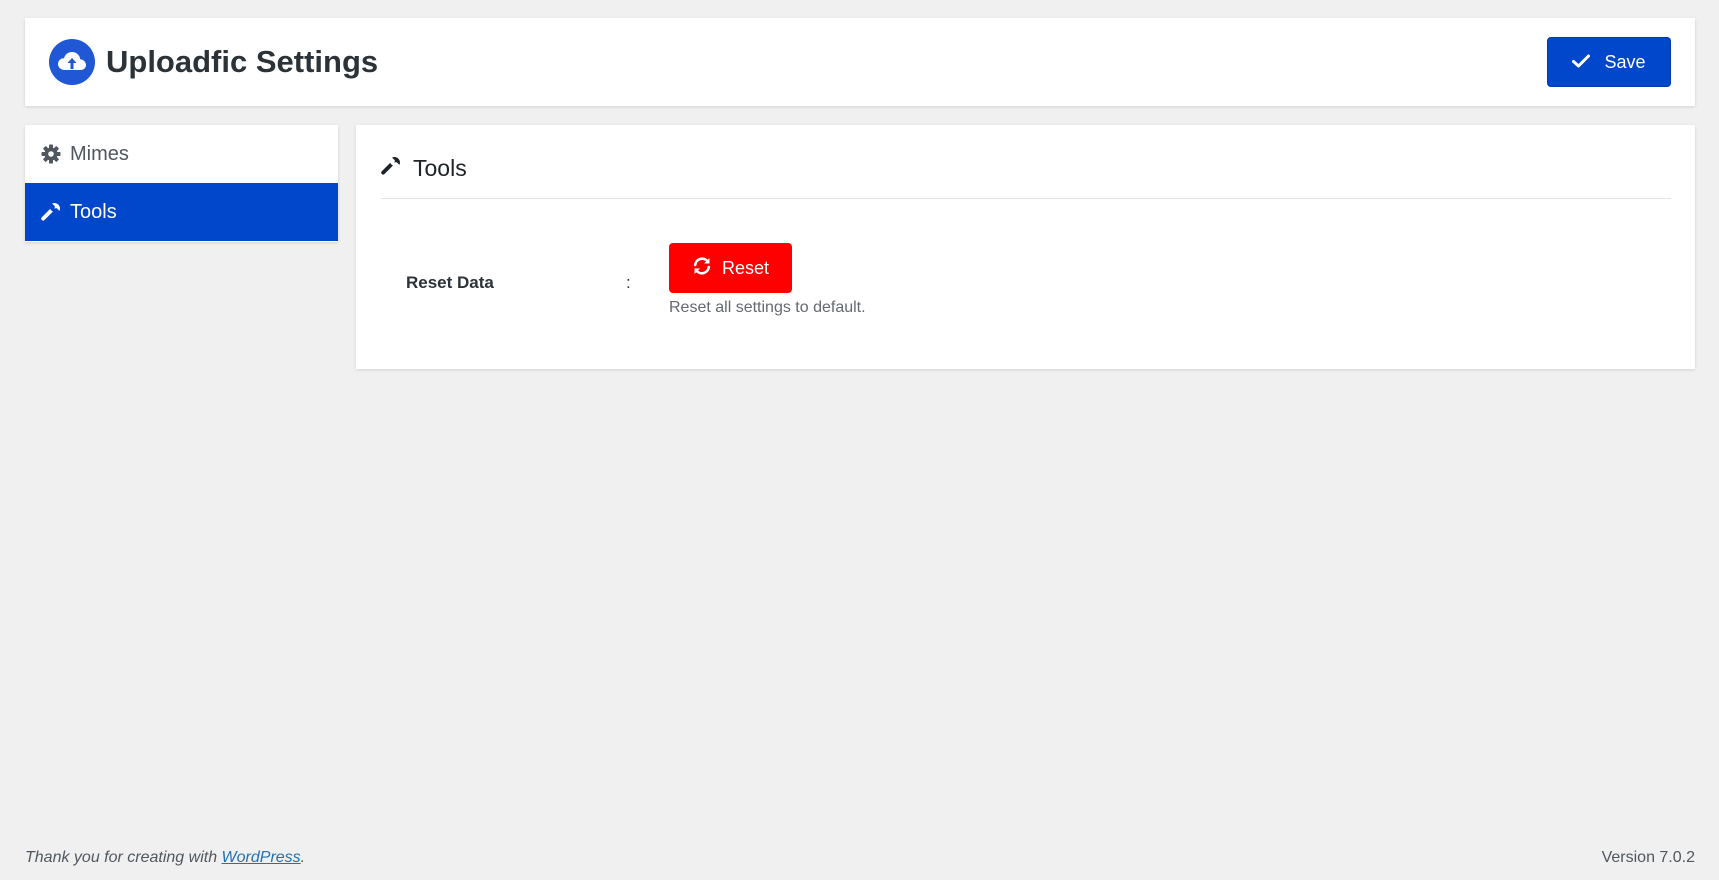 Image resolution: width=1719 pixels, height=880 pixels. I want to click on wordpress-link: WordPress, so click(261, 857).